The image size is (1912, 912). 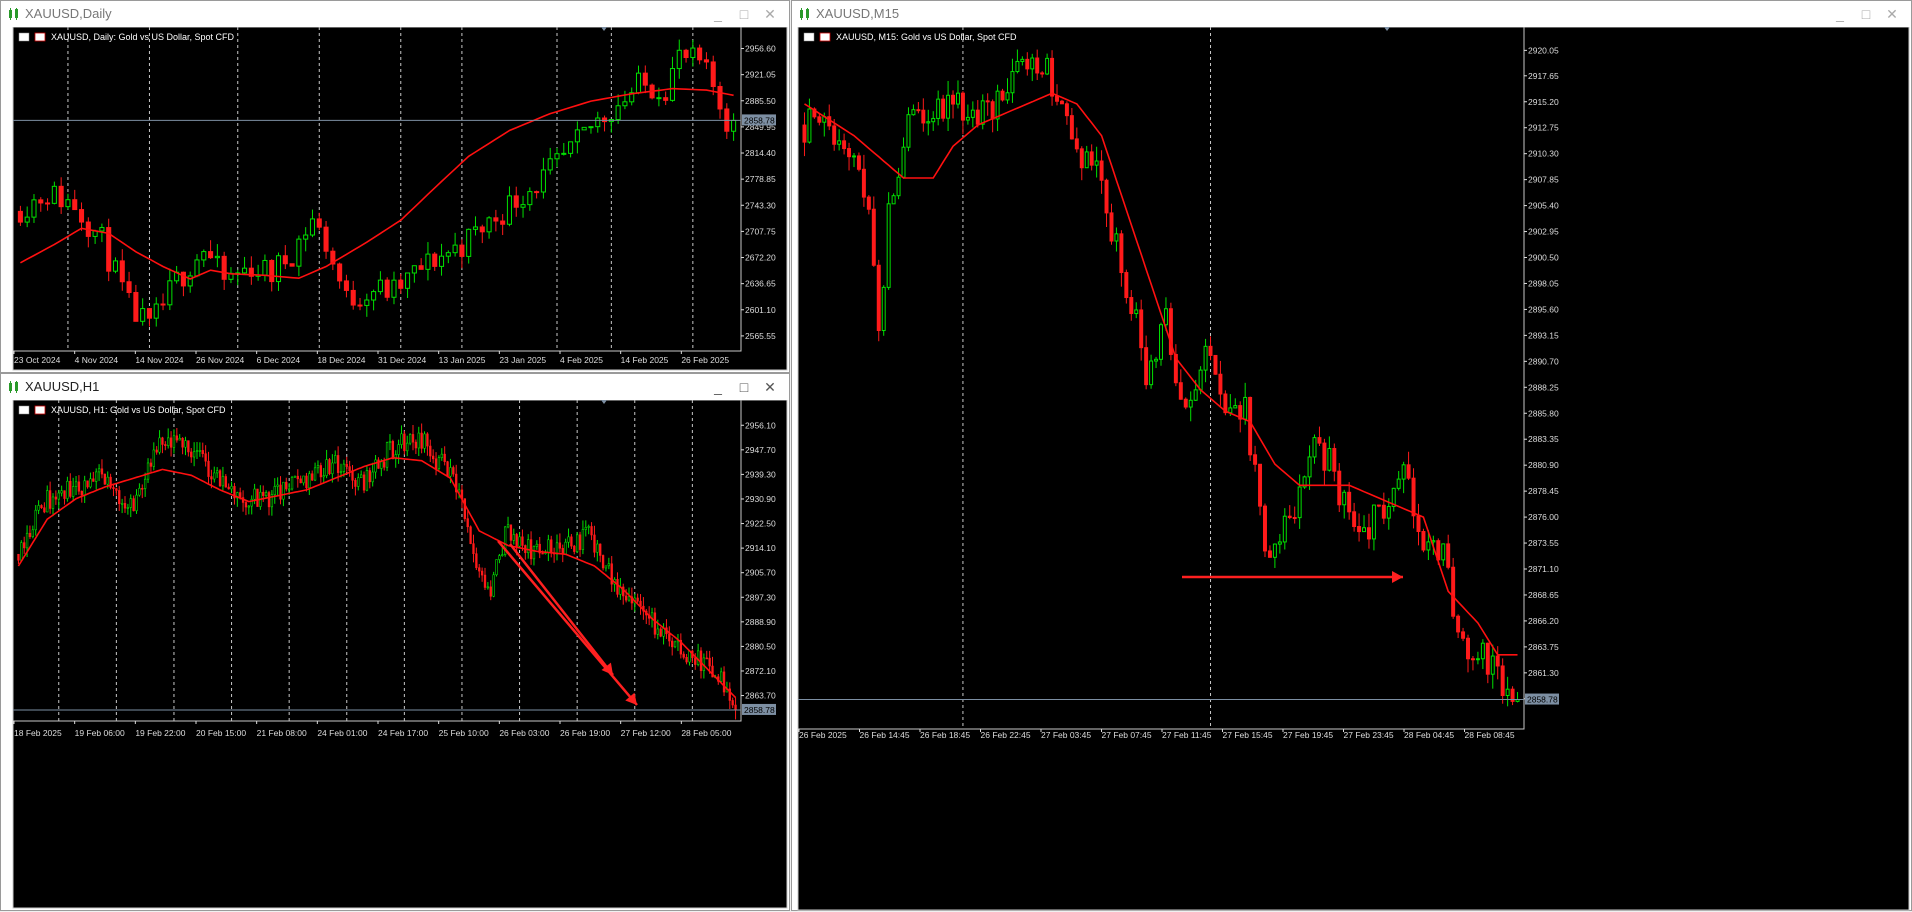 I want to click on titlebar-m15: XAUUSD,M15 _ □ ✕, so click(x=1351, y=14).